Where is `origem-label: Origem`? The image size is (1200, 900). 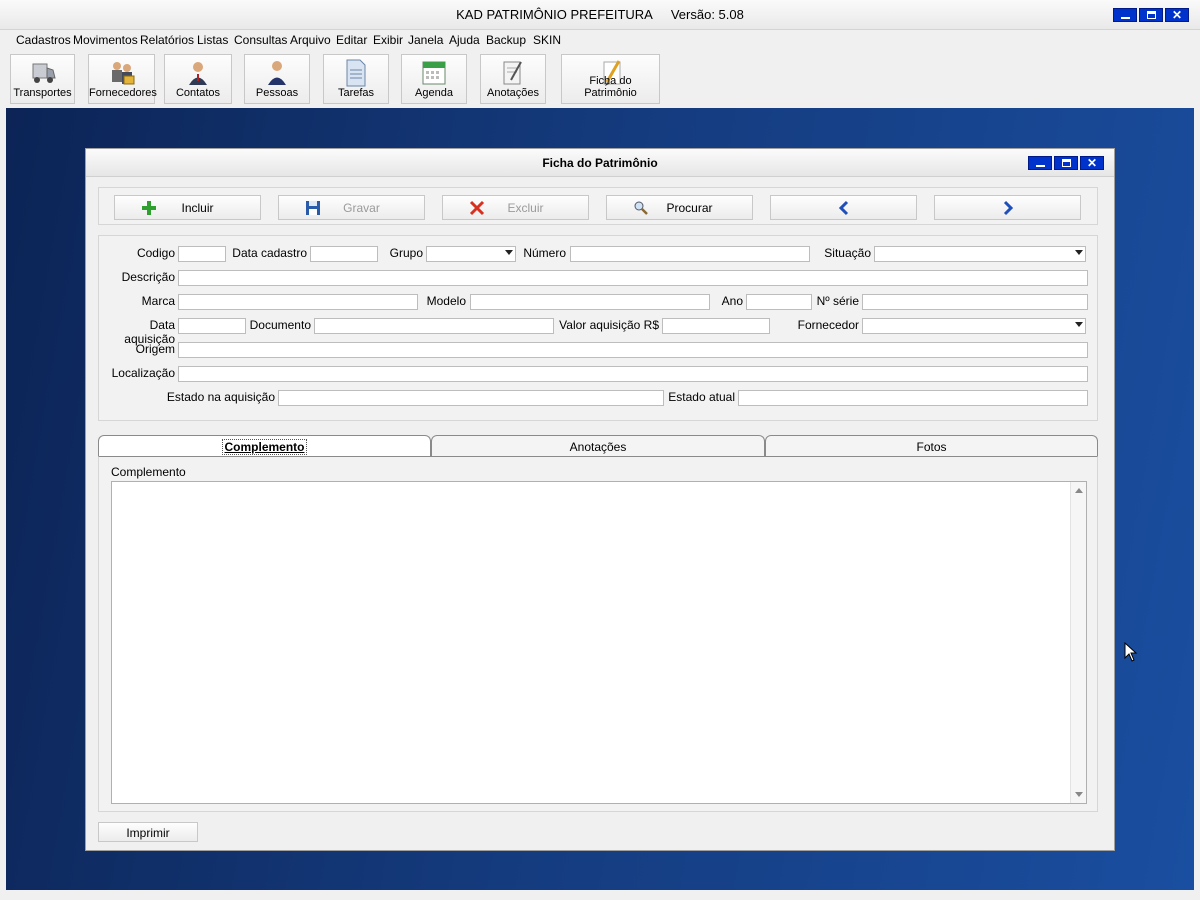 origem-label: Origem is located at coordinates (155, 349).